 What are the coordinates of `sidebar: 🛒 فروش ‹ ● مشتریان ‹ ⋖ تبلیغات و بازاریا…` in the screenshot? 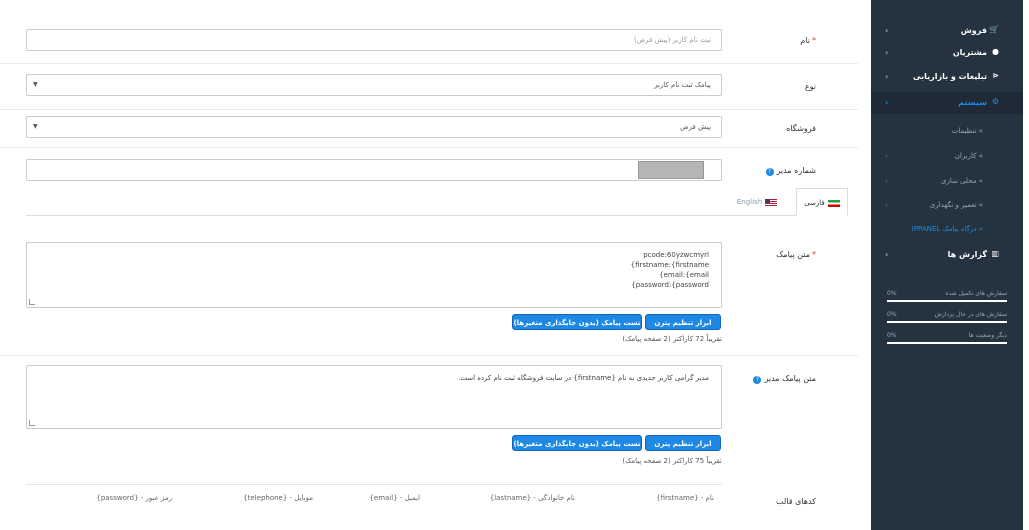 It's located at (947, 265).